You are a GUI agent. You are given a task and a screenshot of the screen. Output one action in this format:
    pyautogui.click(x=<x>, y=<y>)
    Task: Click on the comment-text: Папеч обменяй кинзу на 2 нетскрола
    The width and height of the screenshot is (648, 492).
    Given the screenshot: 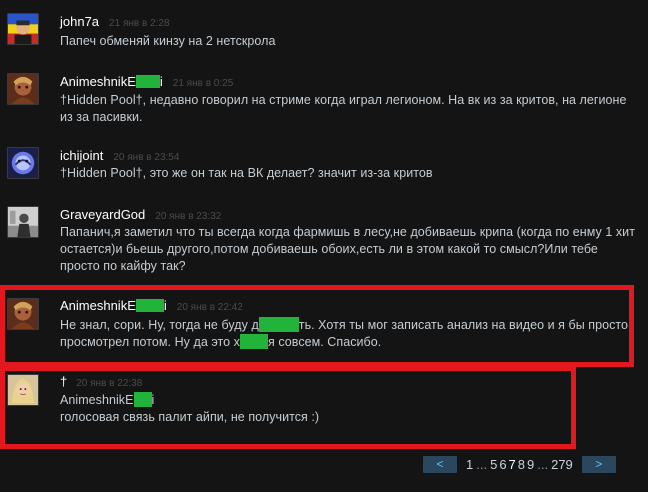 What is the action you would take?
    pyautogui.click(x=168, y=41)
    